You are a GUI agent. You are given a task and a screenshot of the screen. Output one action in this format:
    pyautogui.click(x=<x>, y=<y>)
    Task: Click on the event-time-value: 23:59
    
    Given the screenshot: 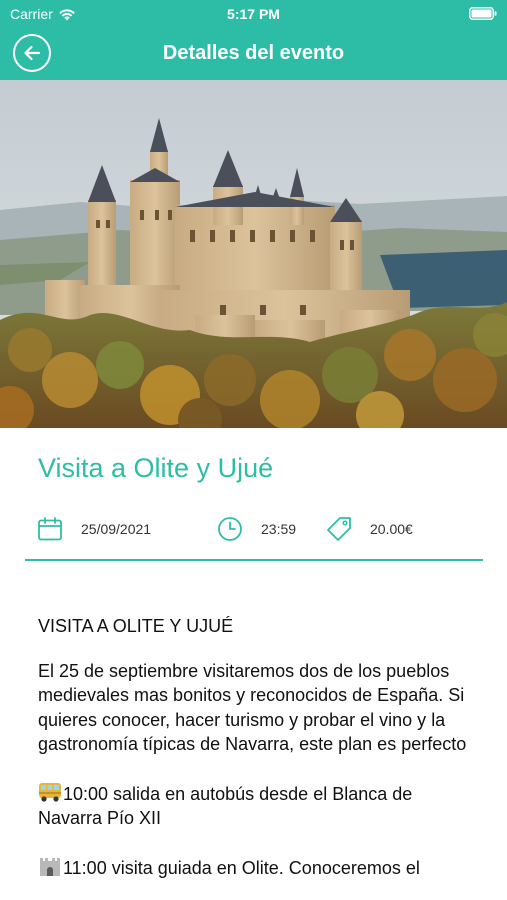 What is the action you would take?
    pyautogui.click(x=279, y=529)
    